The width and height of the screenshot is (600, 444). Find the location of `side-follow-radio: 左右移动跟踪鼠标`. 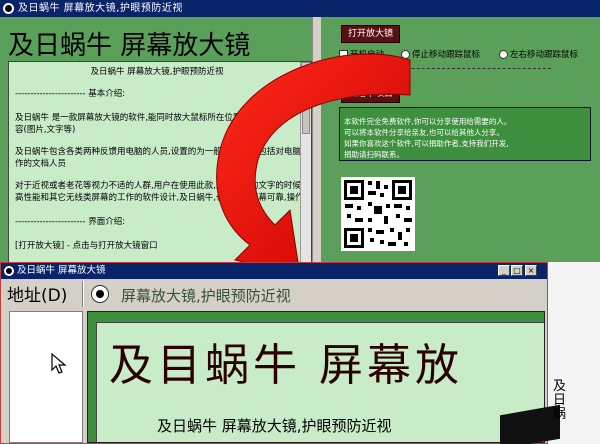

side-follow-radio: 左右移动跟踪鼠标 is located at coordinates (538, 54).